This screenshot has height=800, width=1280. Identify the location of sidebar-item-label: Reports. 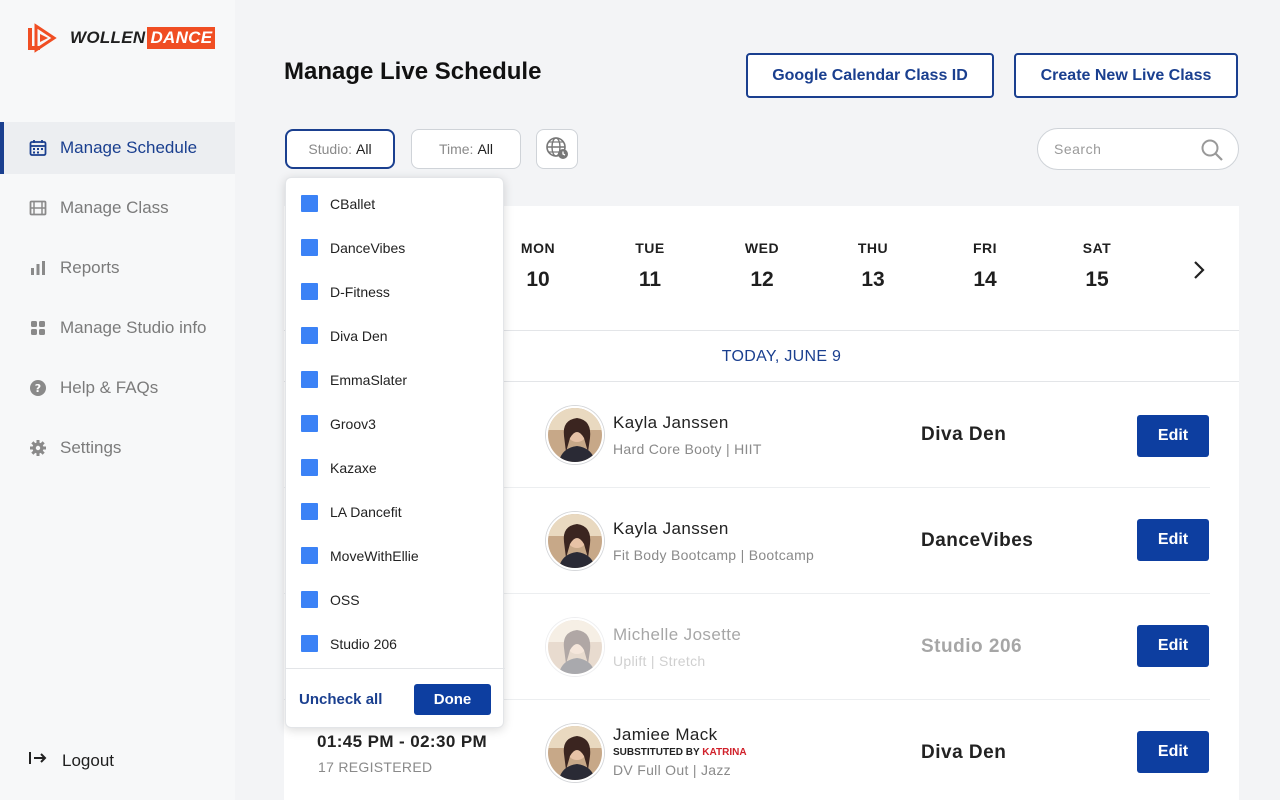
(90, 267).